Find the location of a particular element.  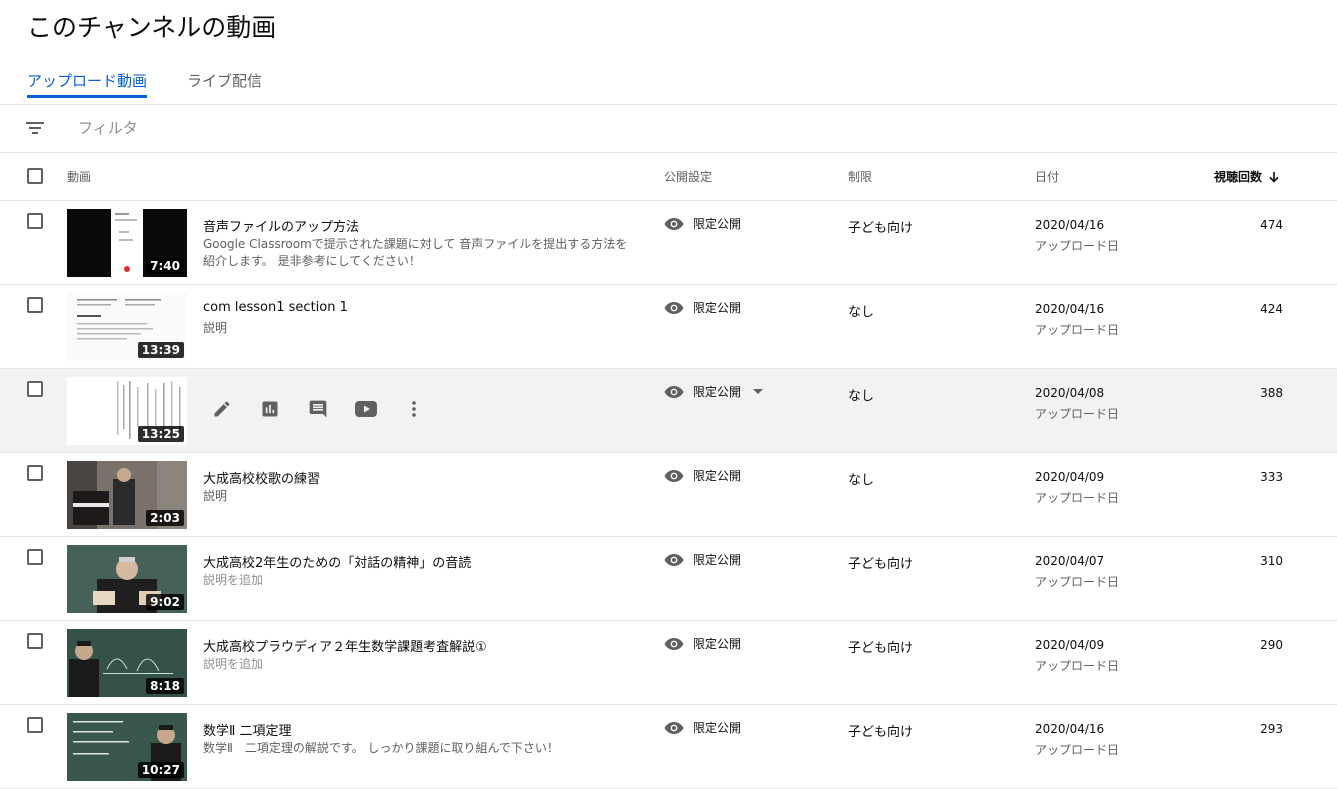

column-header-date: 日付 is located at coordinates (1047, 176).